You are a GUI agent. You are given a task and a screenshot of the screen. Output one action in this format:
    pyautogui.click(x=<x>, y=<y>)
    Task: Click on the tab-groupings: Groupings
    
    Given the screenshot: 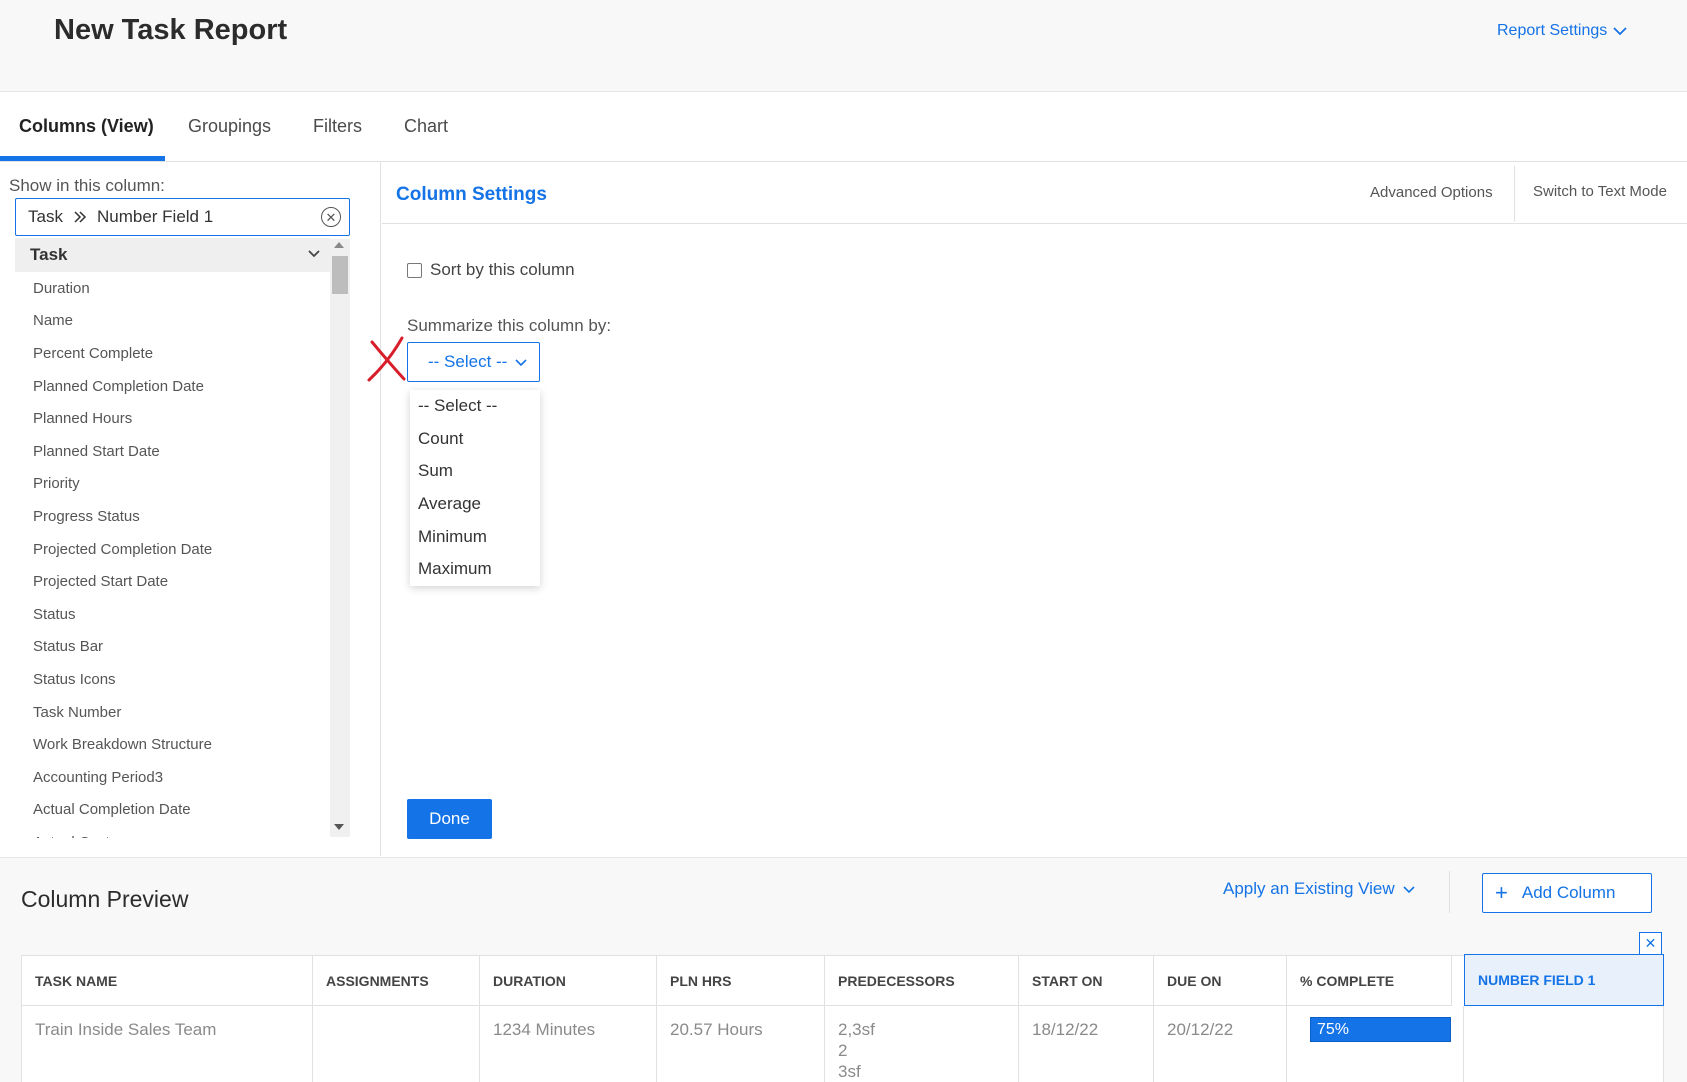 What is the action you would take?
    pyautogui.click(x=229, y=126)
    